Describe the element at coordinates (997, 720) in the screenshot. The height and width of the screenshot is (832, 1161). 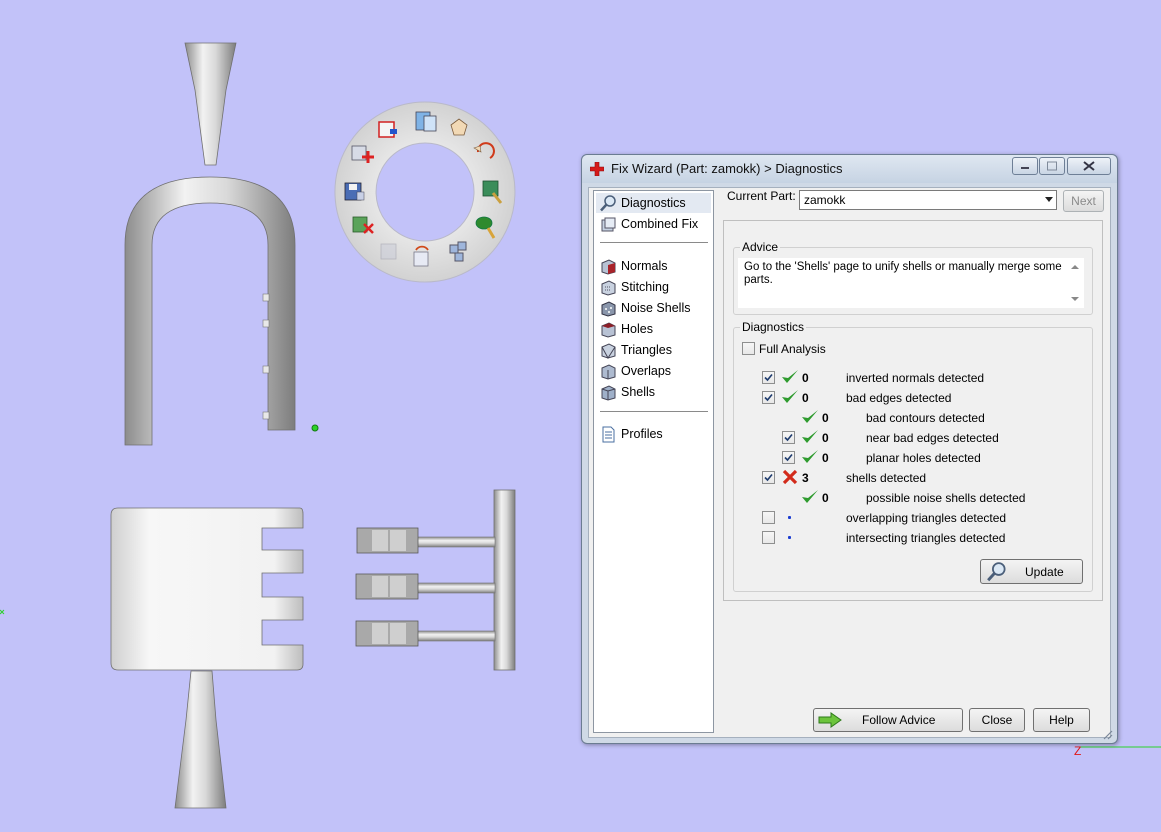
I see `close-button: Close` at that location.